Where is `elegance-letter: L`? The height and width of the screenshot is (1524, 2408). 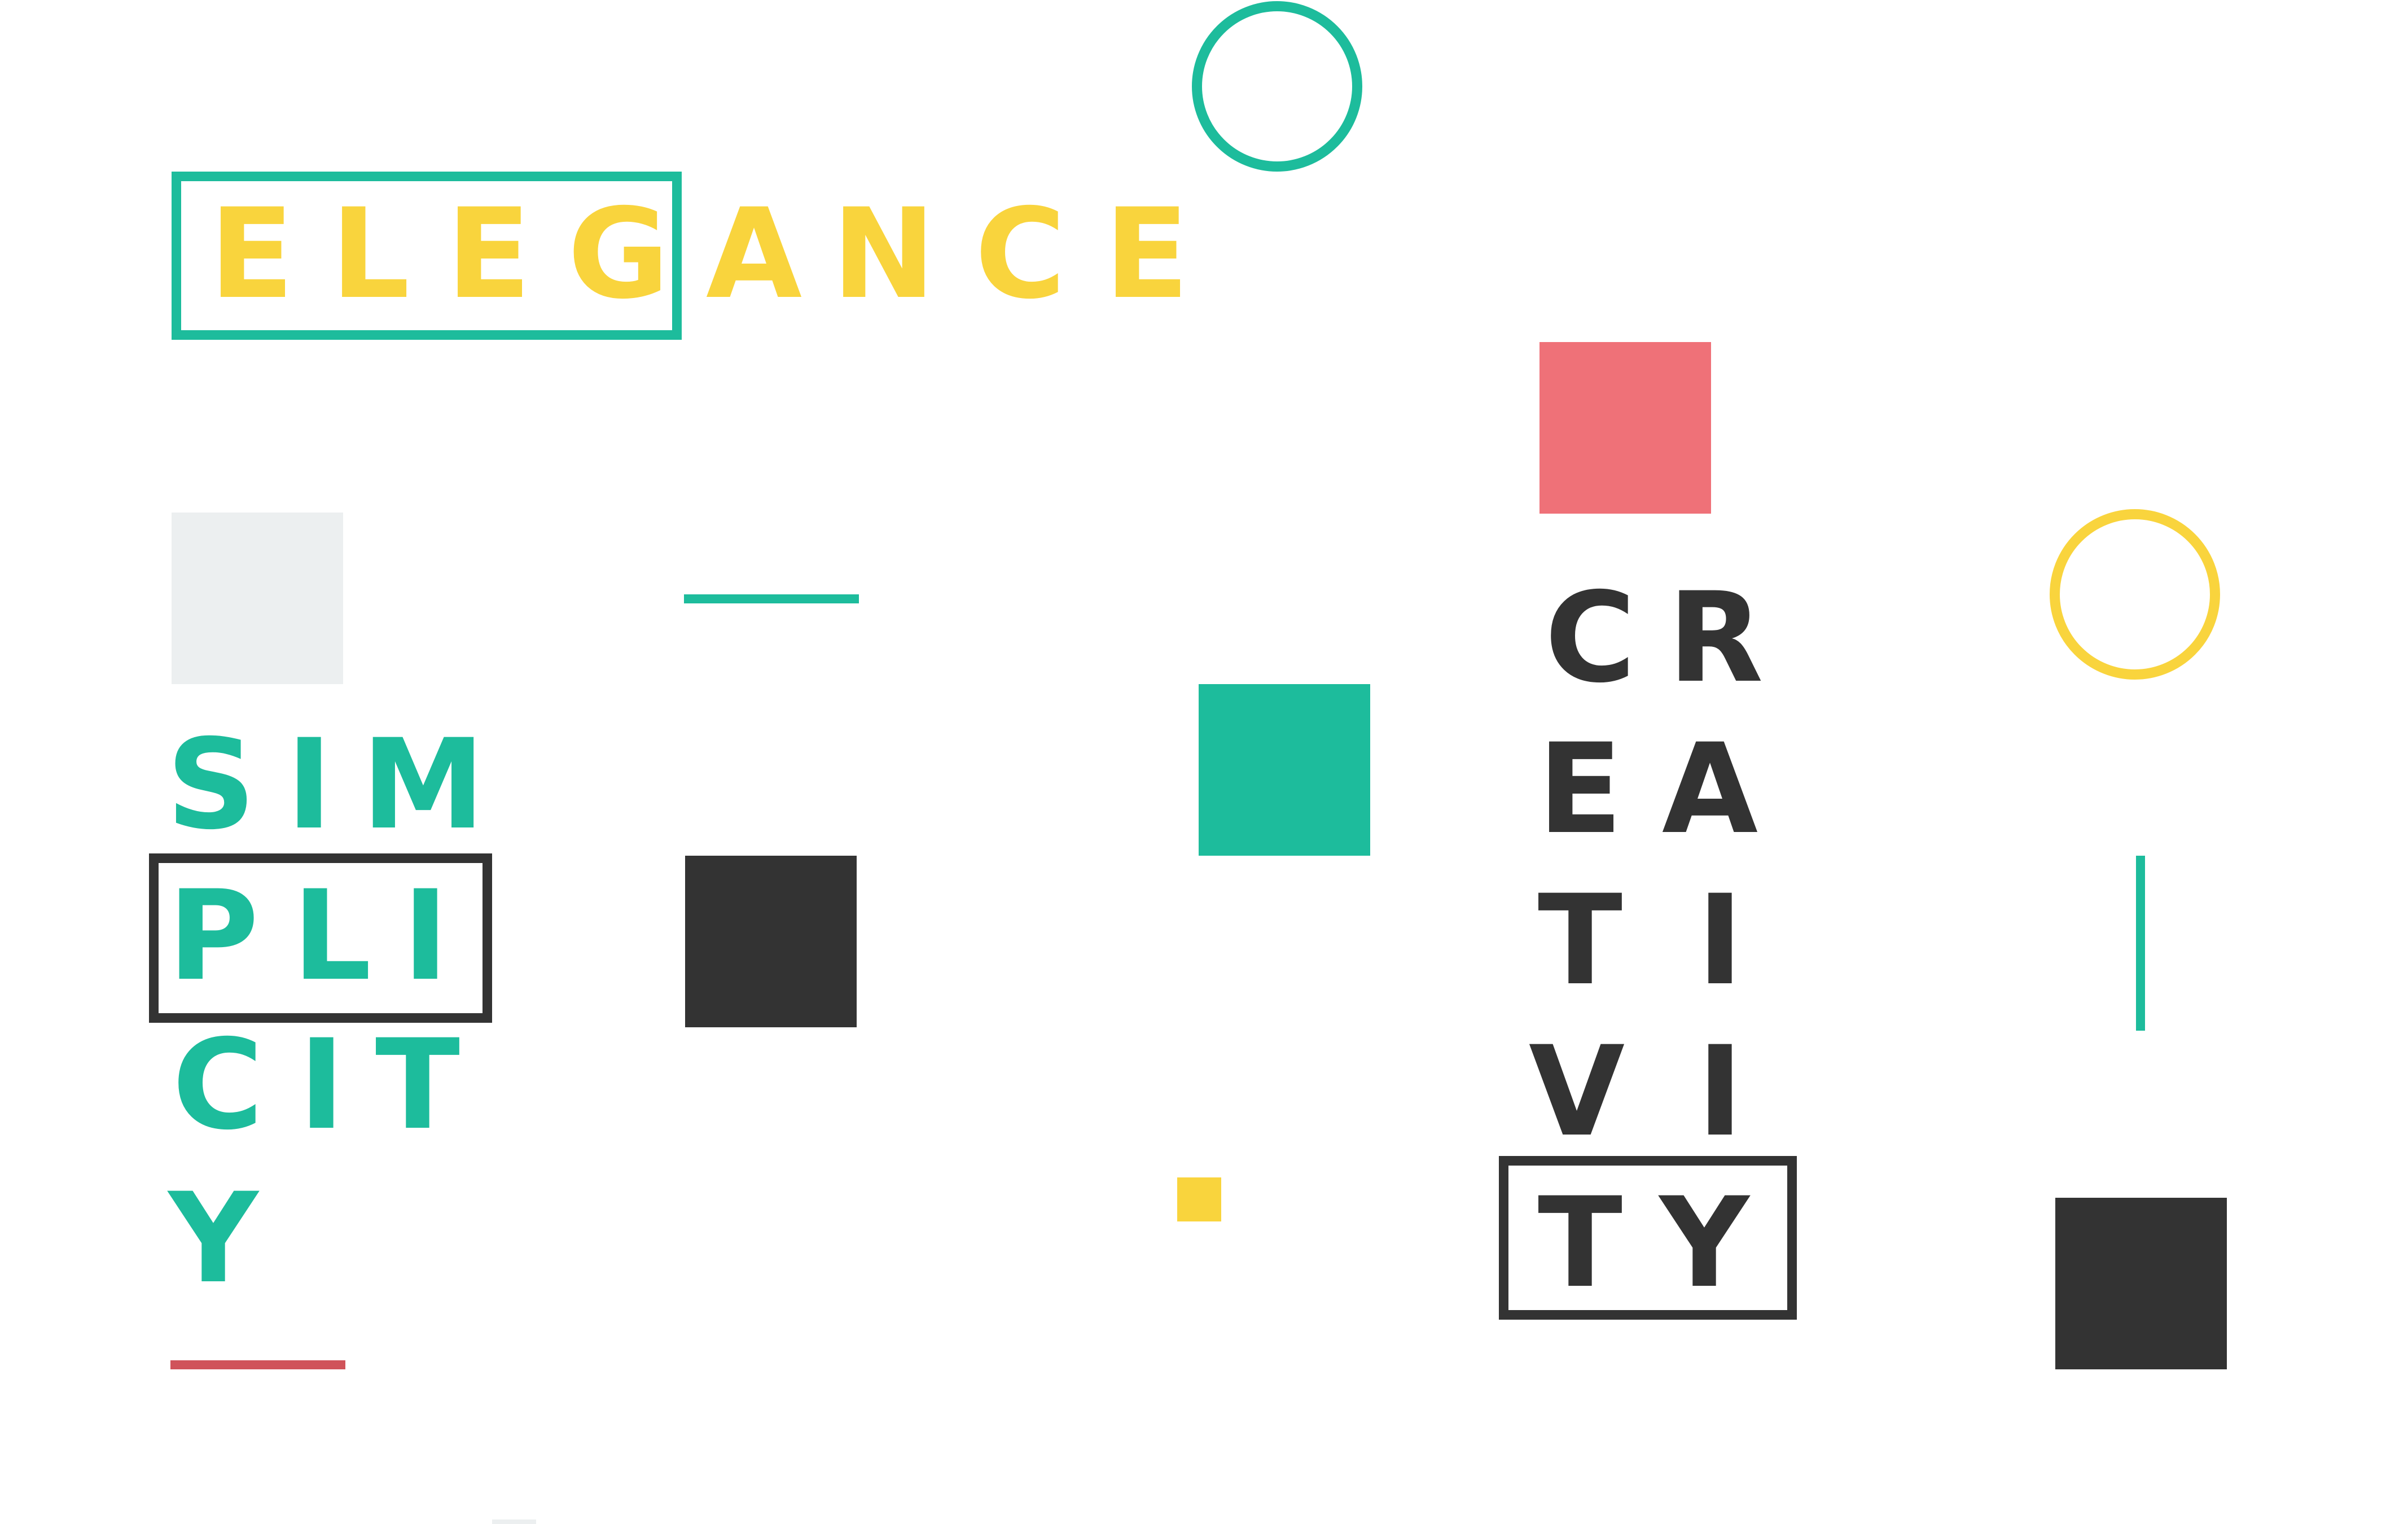 elegance-letter: L is located at coordinates (370, 254).